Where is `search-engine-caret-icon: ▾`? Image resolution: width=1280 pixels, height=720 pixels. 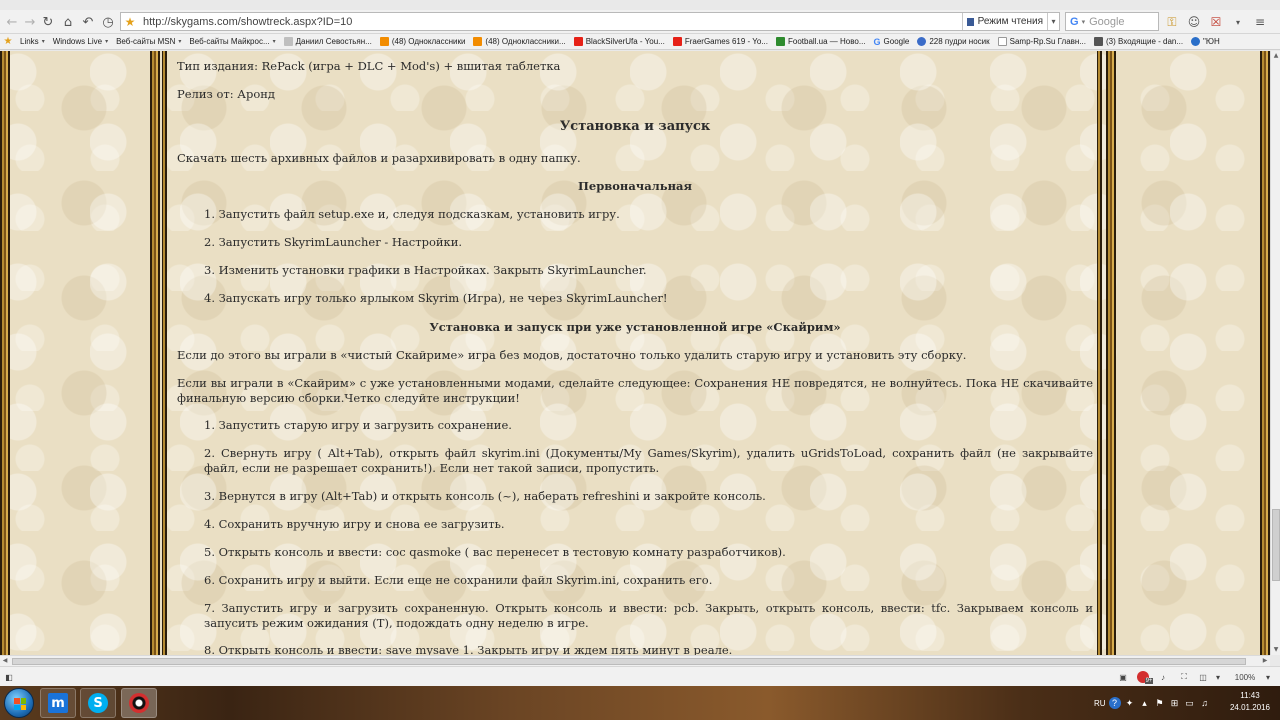
search-engine-caret-icon: ▾ is located at coordinates (1086, 22).